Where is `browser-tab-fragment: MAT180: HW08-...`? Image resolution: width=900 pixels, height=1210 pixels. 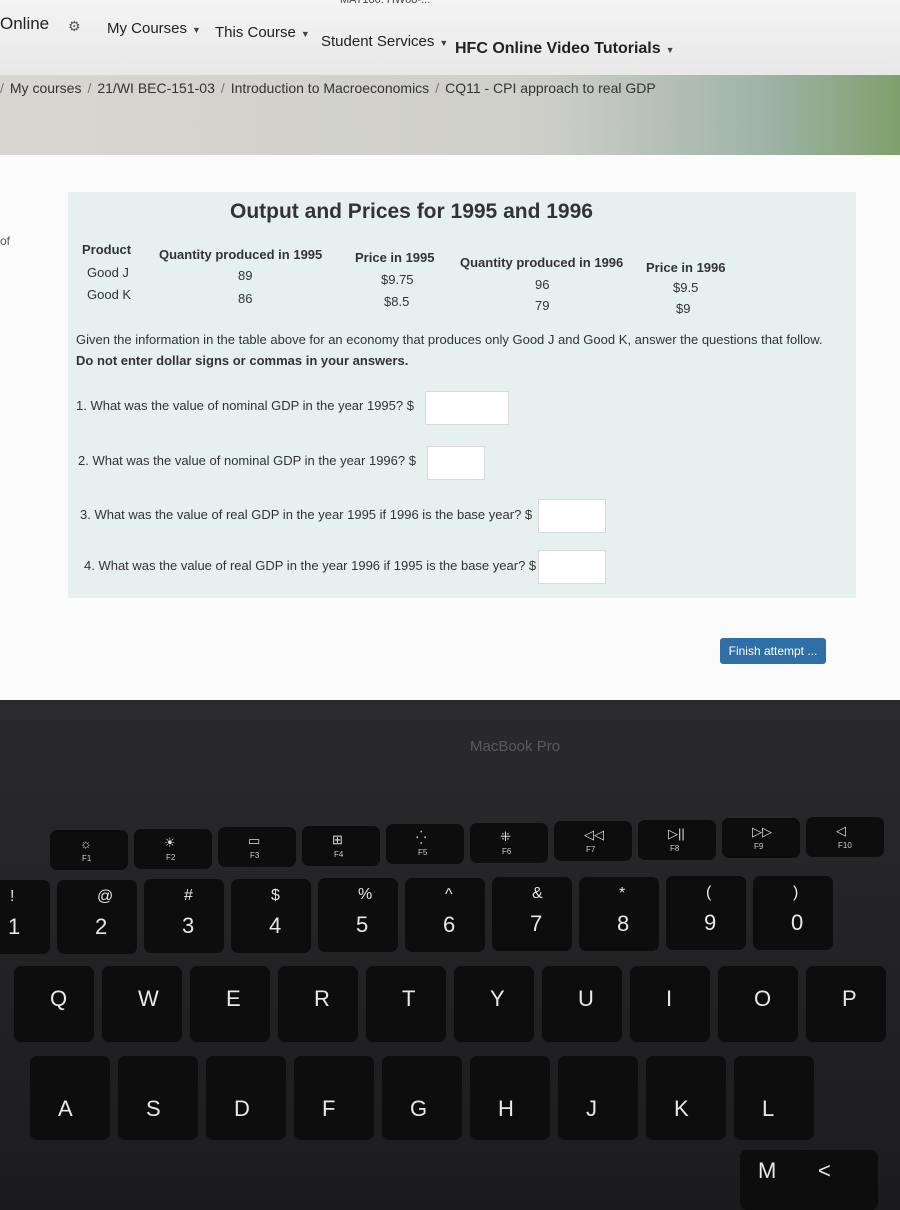 browser-tab-fragment: MAT180: HW08-... is located at coordinates (385, 3).